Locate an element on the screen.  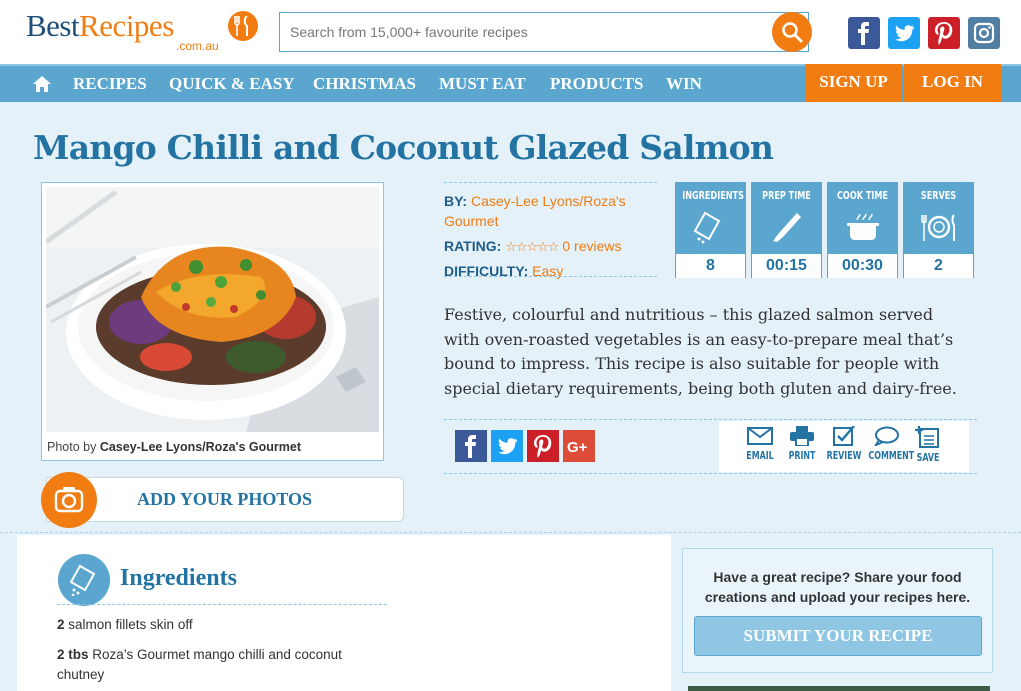
logo-domain: .com.au is located at coordinates (197, 46).